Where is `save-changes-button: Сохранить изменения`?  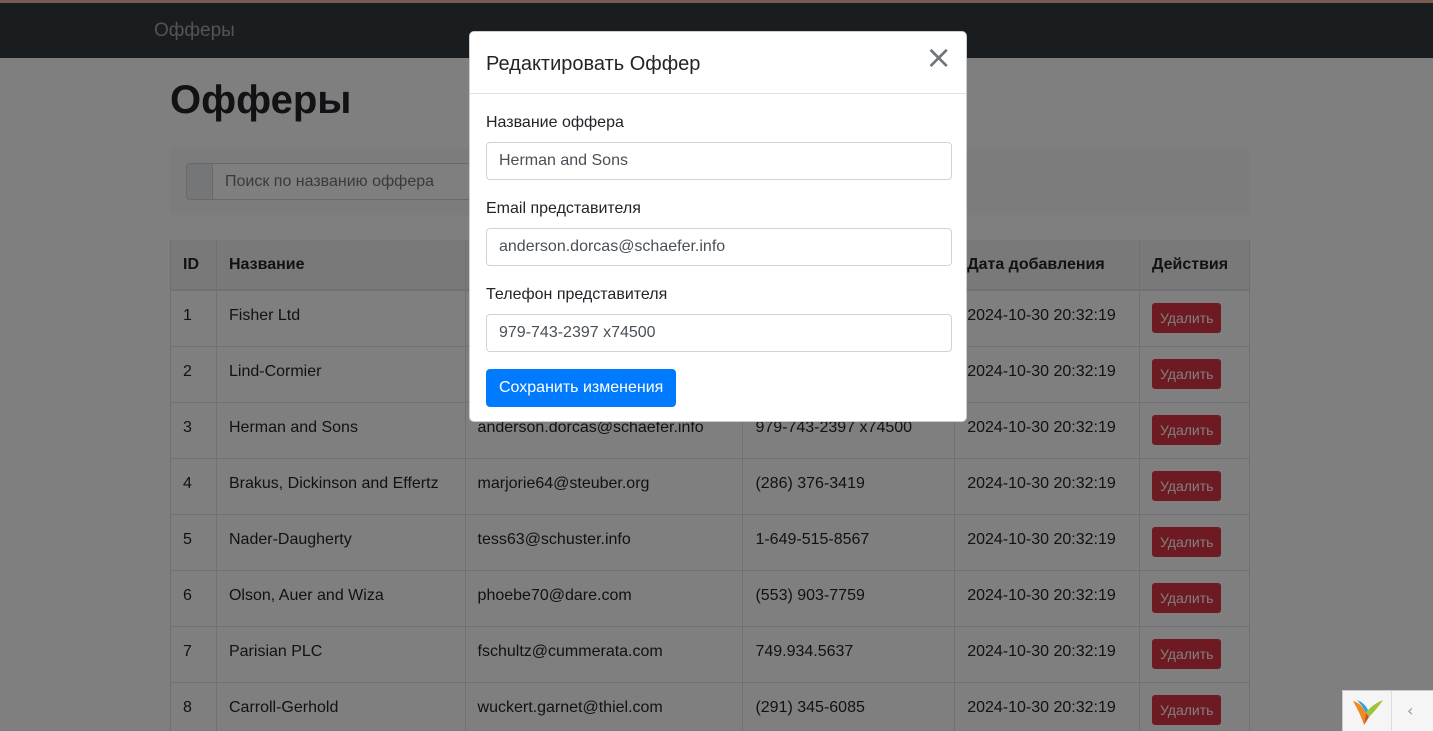
save-changes-button: Сохранить изменения is located at coordinates (581, 388).